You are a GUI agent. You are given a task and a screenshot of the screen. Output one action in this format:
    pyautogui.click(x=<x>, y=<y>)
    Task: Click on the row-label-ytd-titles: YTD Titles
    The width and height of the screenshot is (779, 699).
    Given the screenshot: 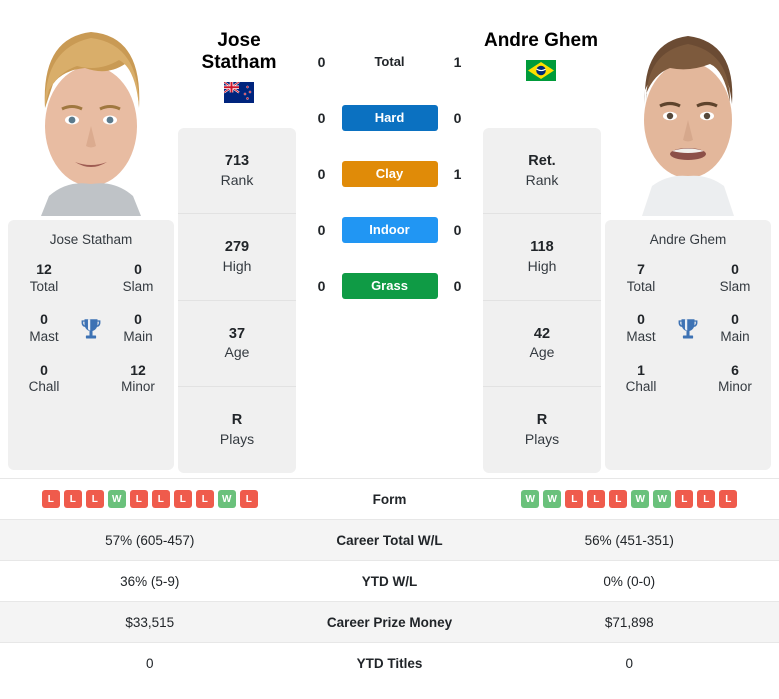 What is the action you would take?
    pyautogui.click(x=389, y=663)
    